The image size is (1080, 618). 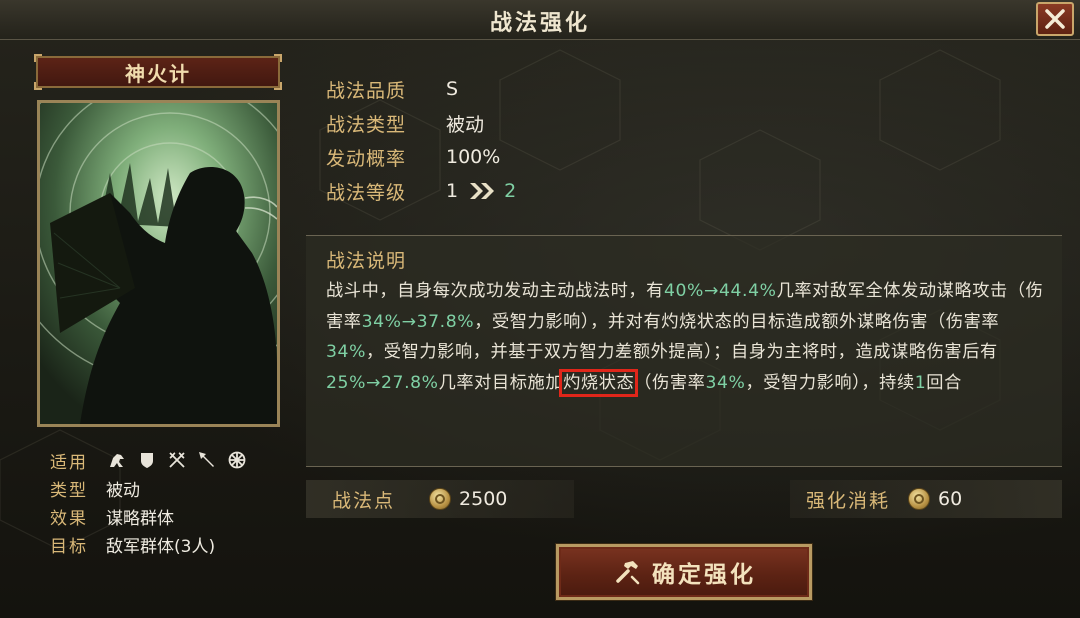 I want to click on quality-label: 战法品质, so click(x=366, y=90).